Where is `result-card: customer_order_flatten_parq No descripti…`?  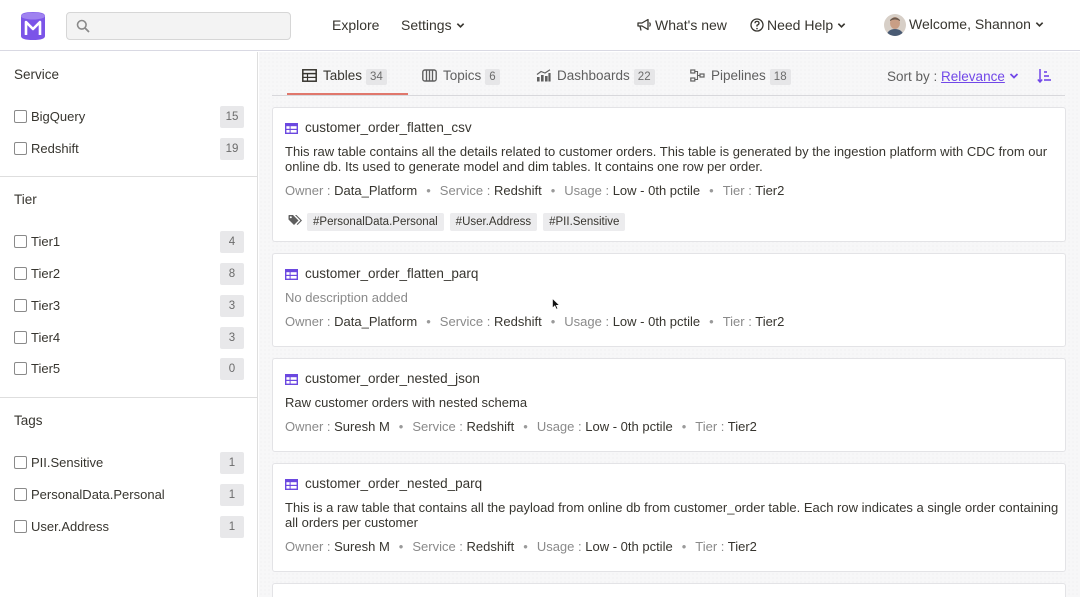
result-card: customer_order_flatten_parq No descripti… is located at coordinates (669, 300).